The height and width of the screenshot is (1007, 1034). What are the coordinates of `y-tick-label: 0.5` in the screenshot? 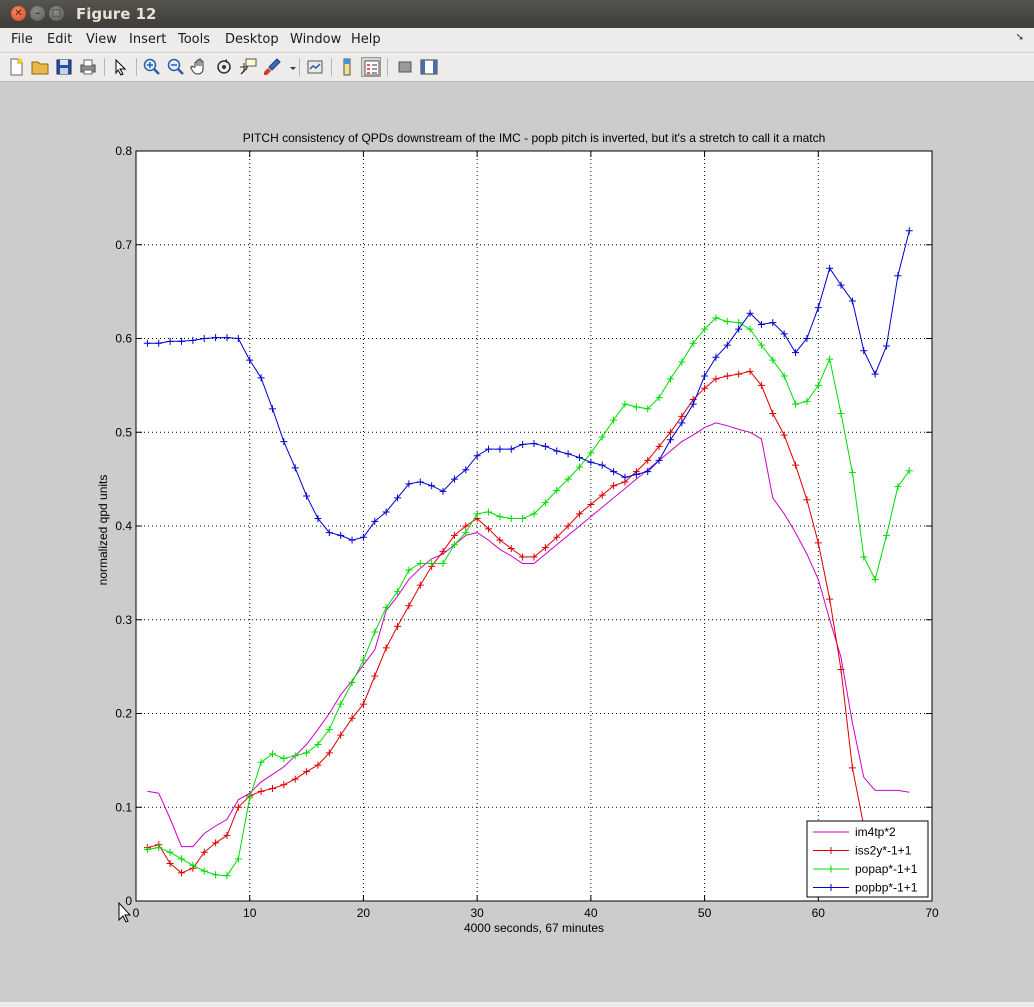 It's located at (123, 432).